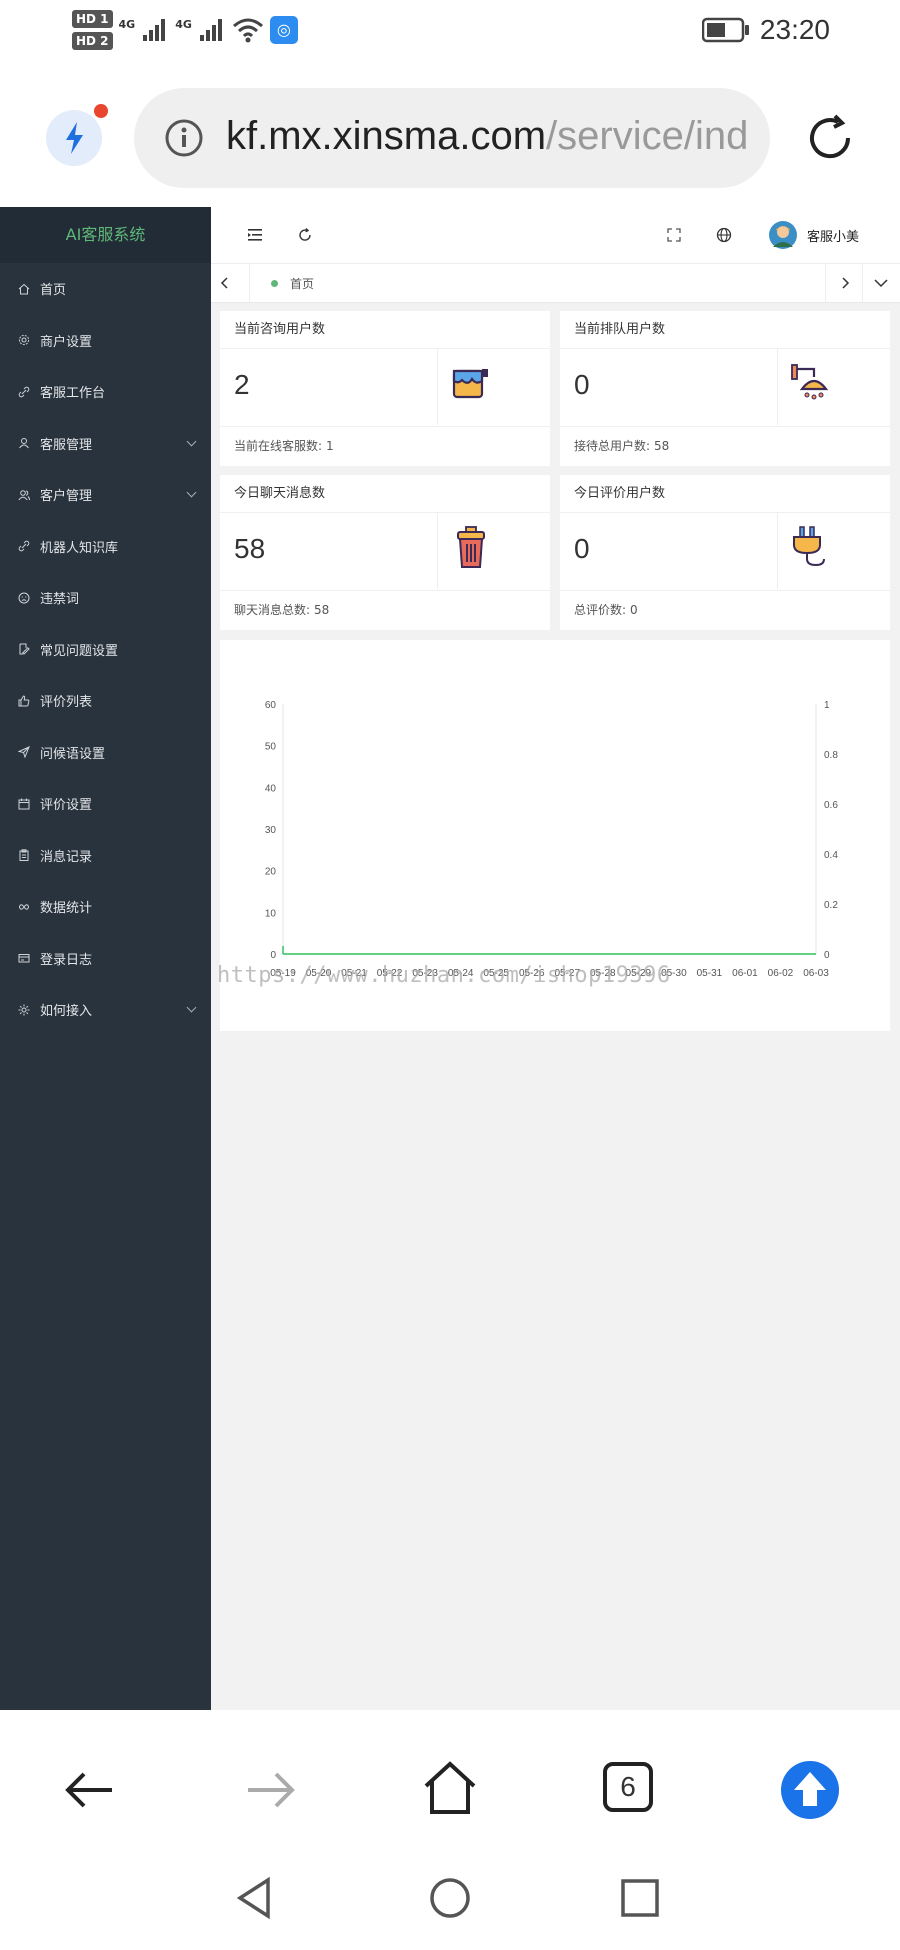 The height and width of the screenshot is (1950, 900). What do you see at coordinates (79, 651) in the screenshot?
I see `sidebar-item-label: 常见问题设置` at bounding box center [79, 651].